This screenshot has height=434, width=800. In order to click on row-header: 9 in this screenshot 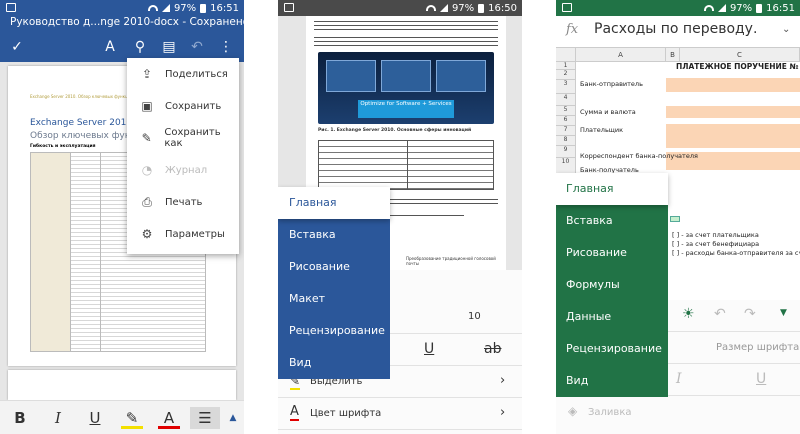, I will do `click(566, 152)`.